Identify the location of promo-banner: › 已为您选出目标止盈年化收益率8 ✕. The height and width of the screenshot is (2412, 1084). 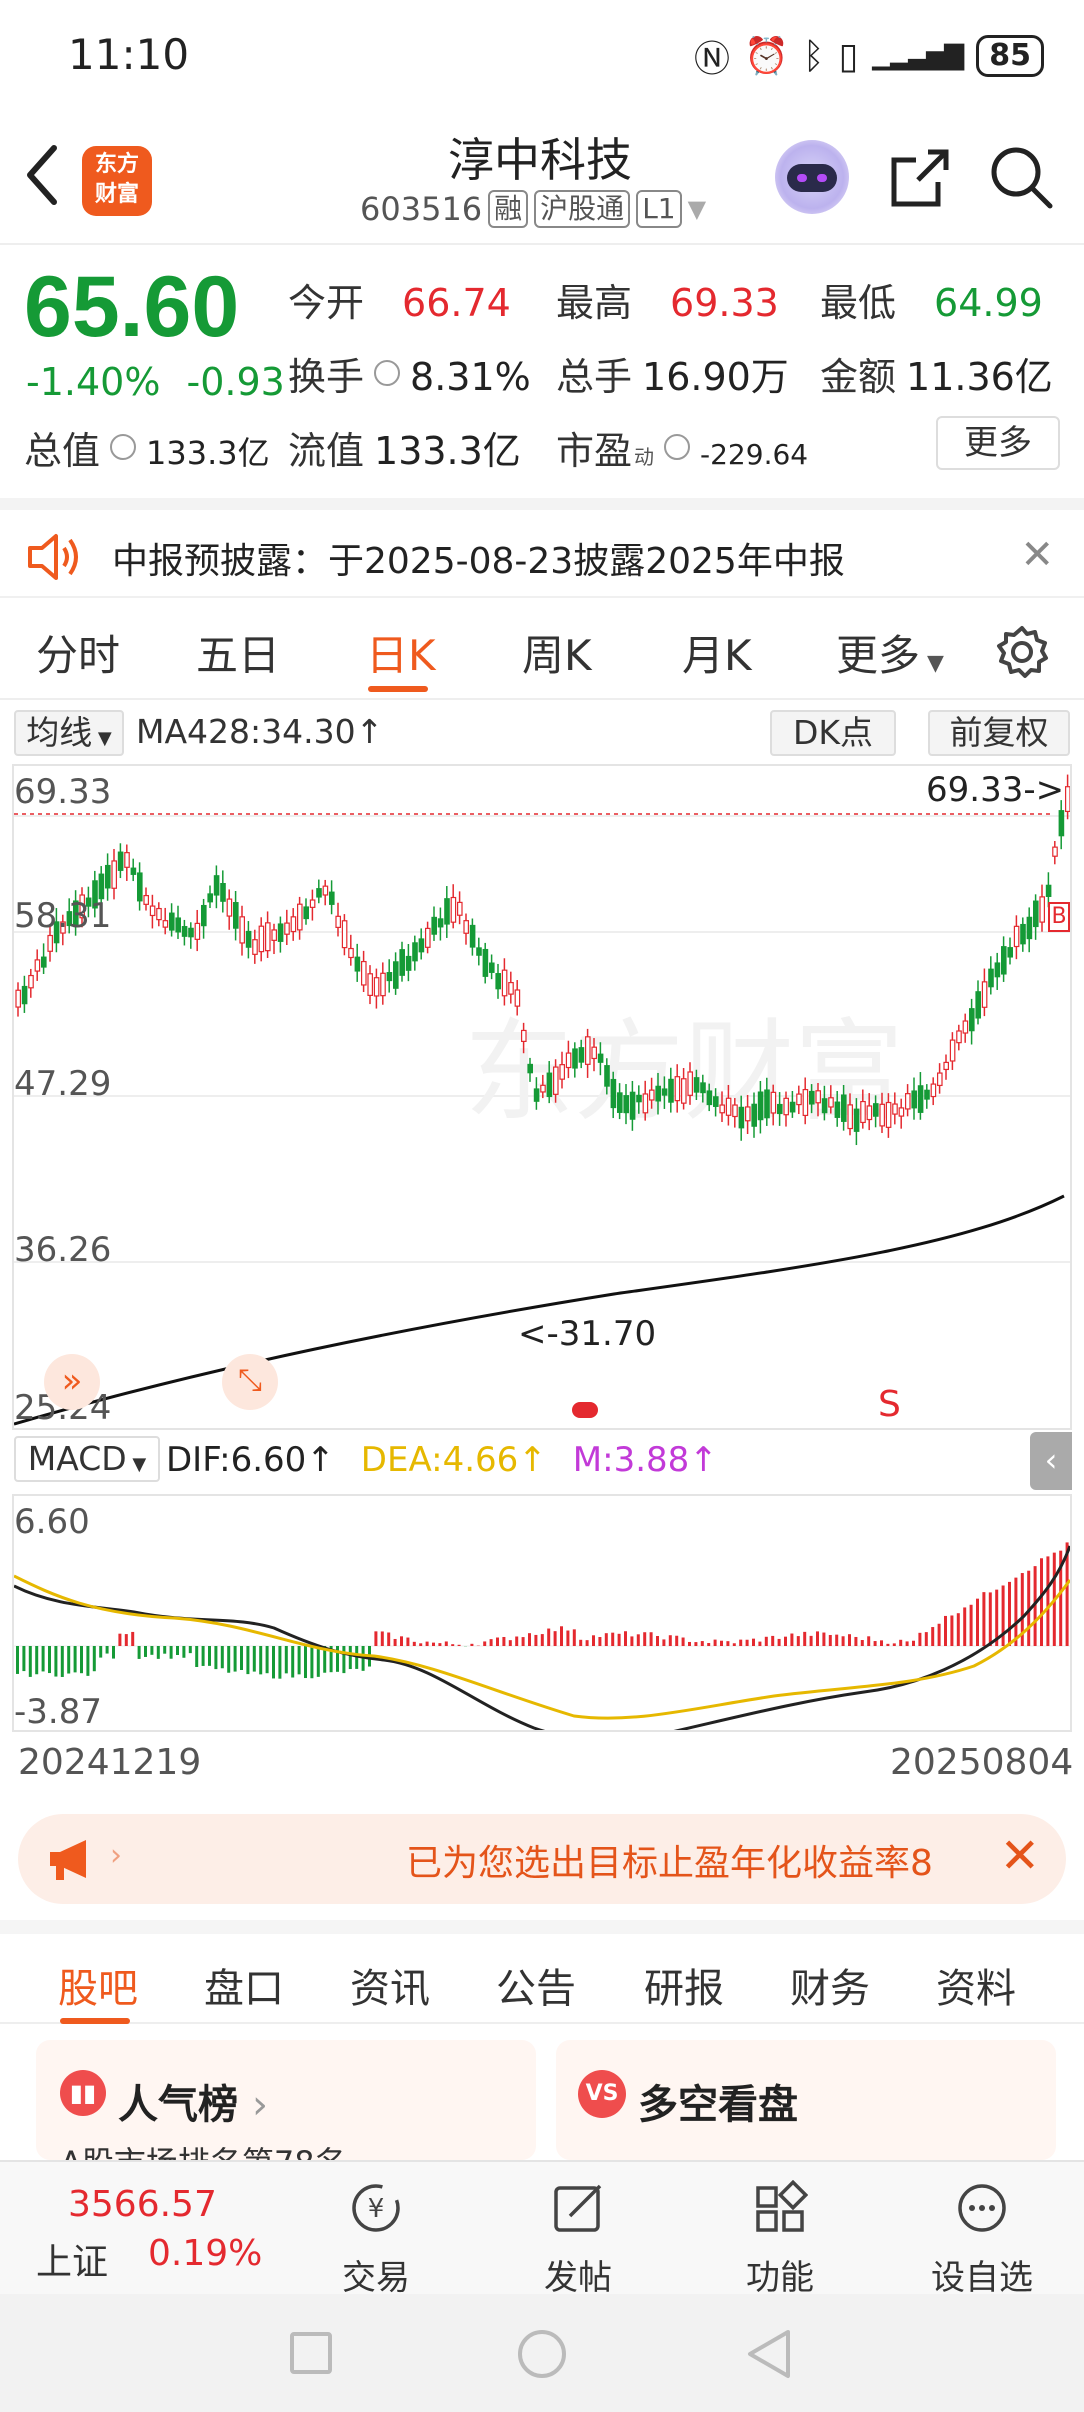
(542, 1859).